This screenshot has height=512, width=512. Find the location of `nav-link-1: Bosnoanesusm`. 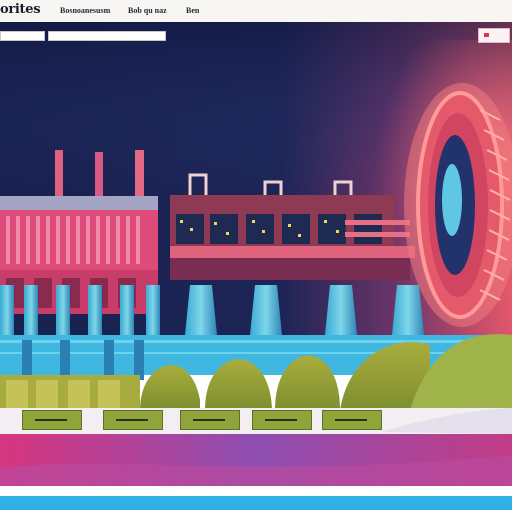

nav-link-1: Bosnoanesusm is located at coordinates (85, 10).